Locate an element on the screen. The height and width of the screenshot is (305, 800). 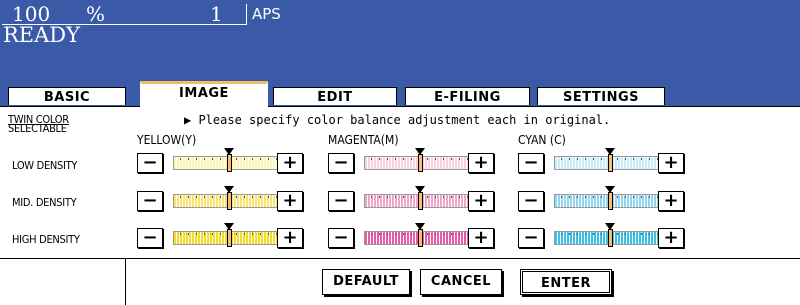
cyan-mid-minus-button: − is located at coordinates (531, 201).